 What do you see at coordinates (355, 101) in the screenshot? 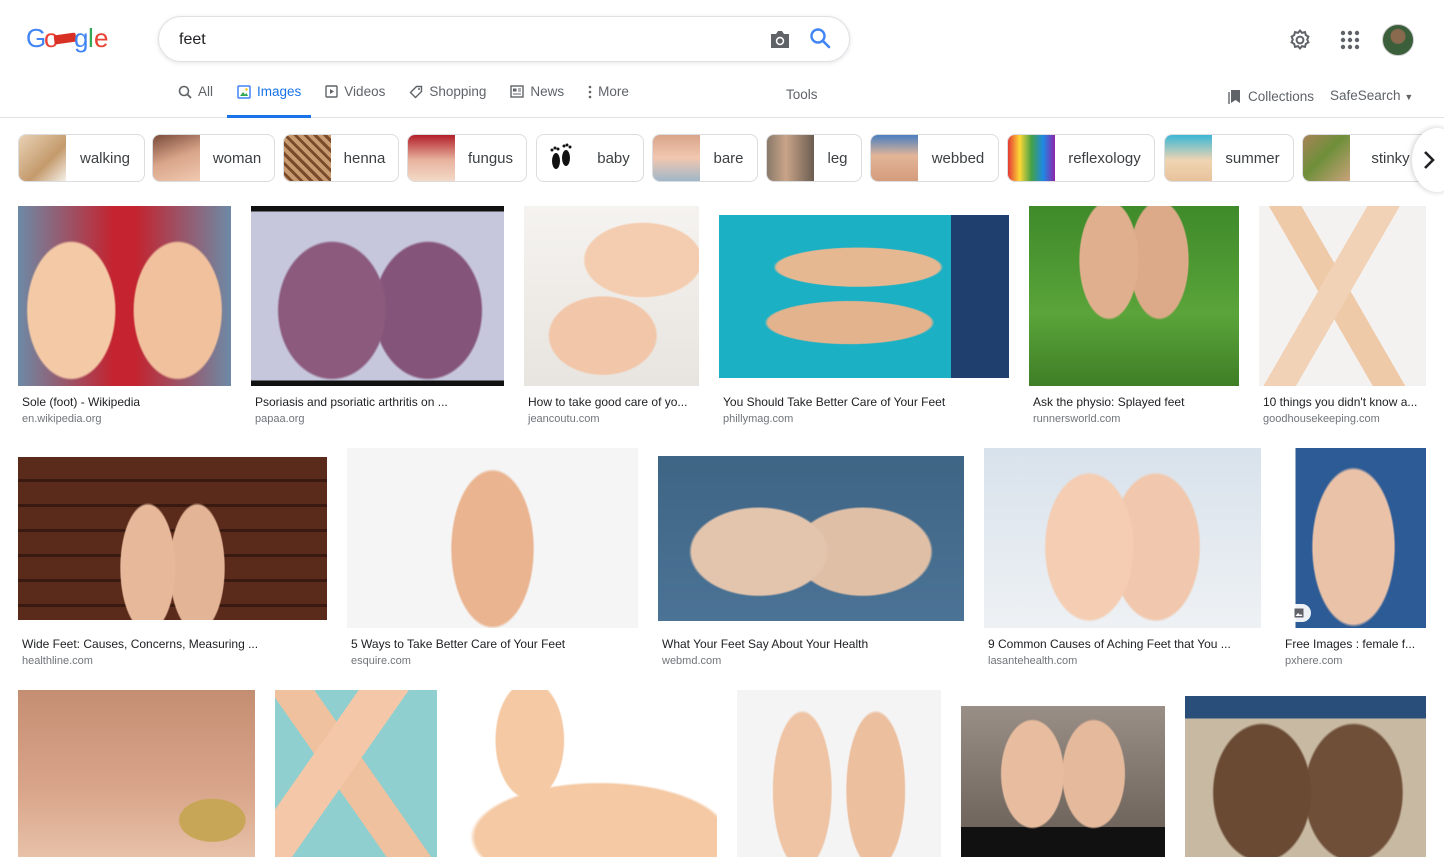
I see `tab-videos: Videos` at bounding box center [355, 101].